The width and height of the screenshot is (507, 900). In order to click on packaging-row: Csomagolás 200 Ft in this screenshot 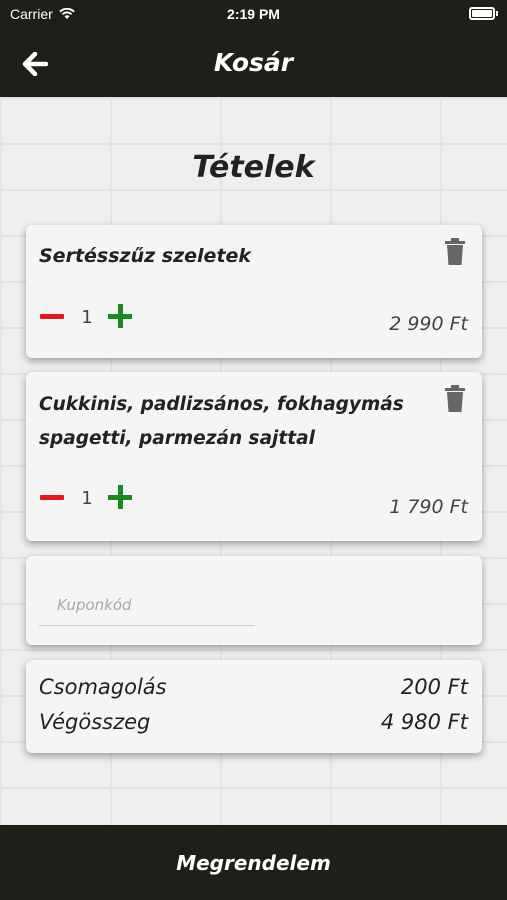, I will do `click(253, 687)`.